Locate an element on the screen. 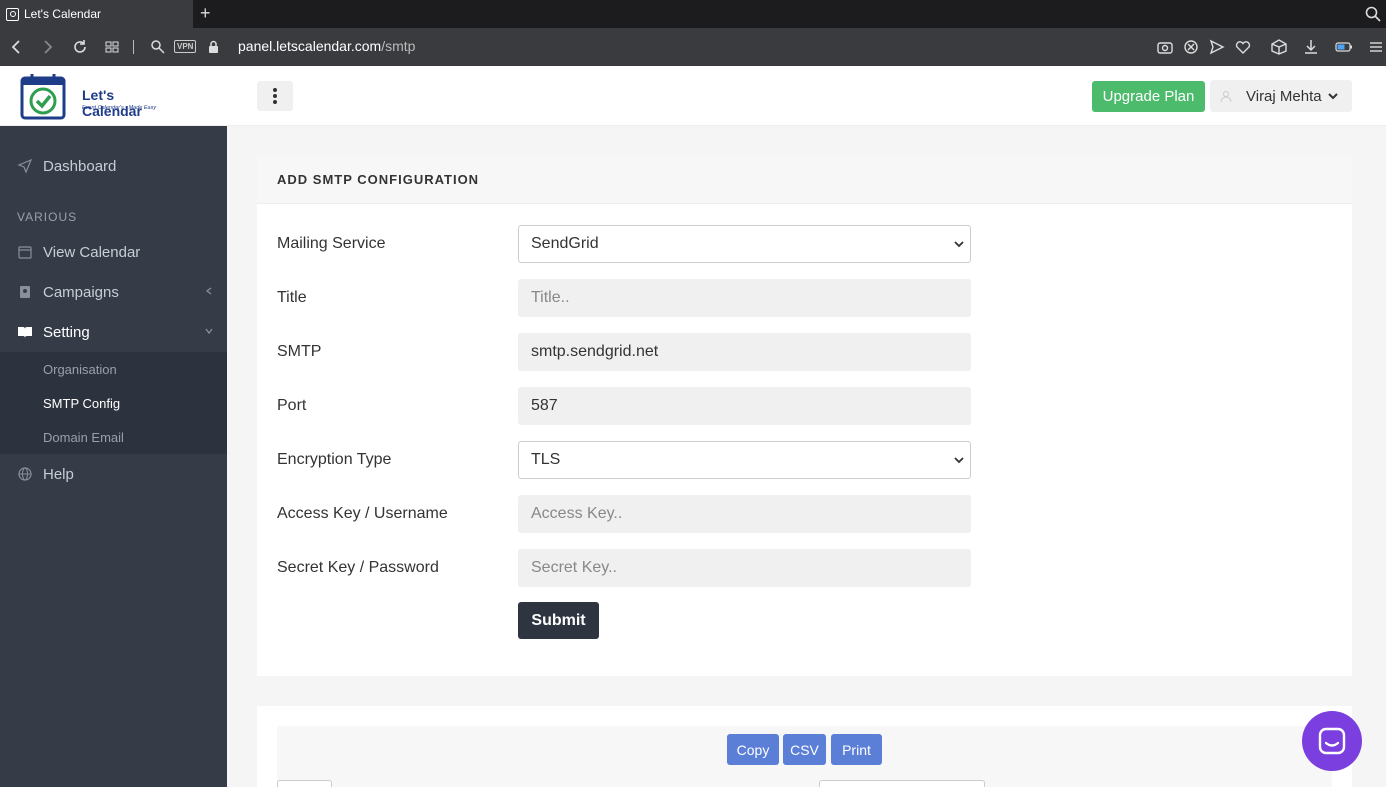 Image resolution: width=1386 pixels, height=787 pixels. download-icon is located at coordinates (1311, 47).